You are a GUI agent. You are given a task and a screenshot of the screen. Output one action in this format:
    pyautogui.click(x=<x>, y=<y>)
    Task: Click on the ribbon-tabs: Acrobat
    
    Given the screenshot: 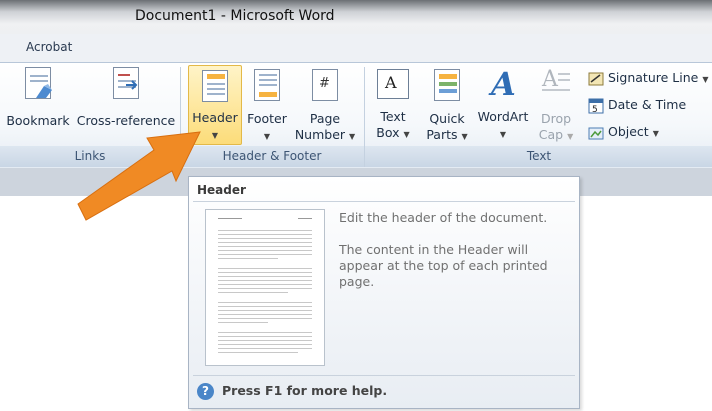 What is the action you would take?
    pyautogui.click(x=356, y=48)
    